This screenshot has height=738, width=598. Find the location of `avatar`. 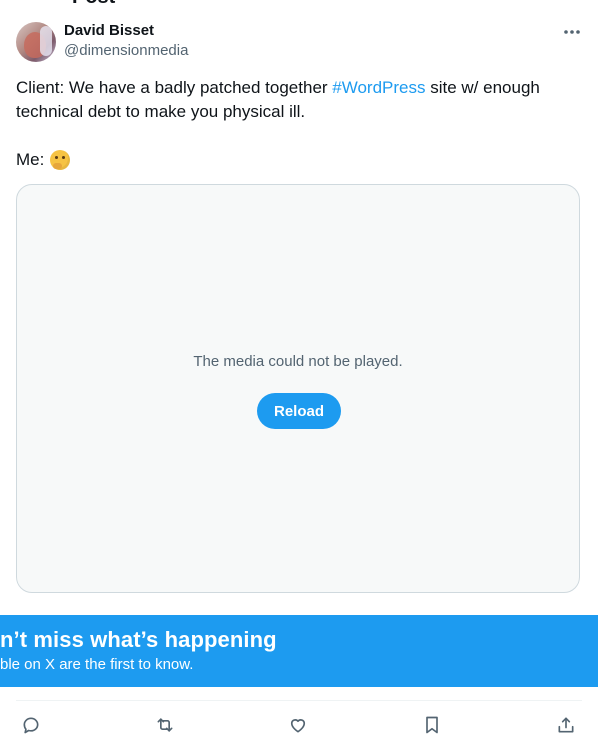

avatar is located at coordinates (36, 42).